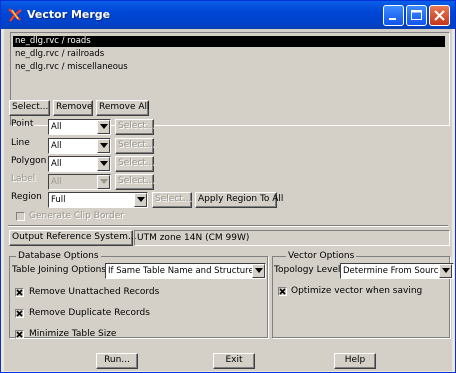 The width and height of the screenshot is (456, 373). I want to click on line-label: Line, so click(20, 143).